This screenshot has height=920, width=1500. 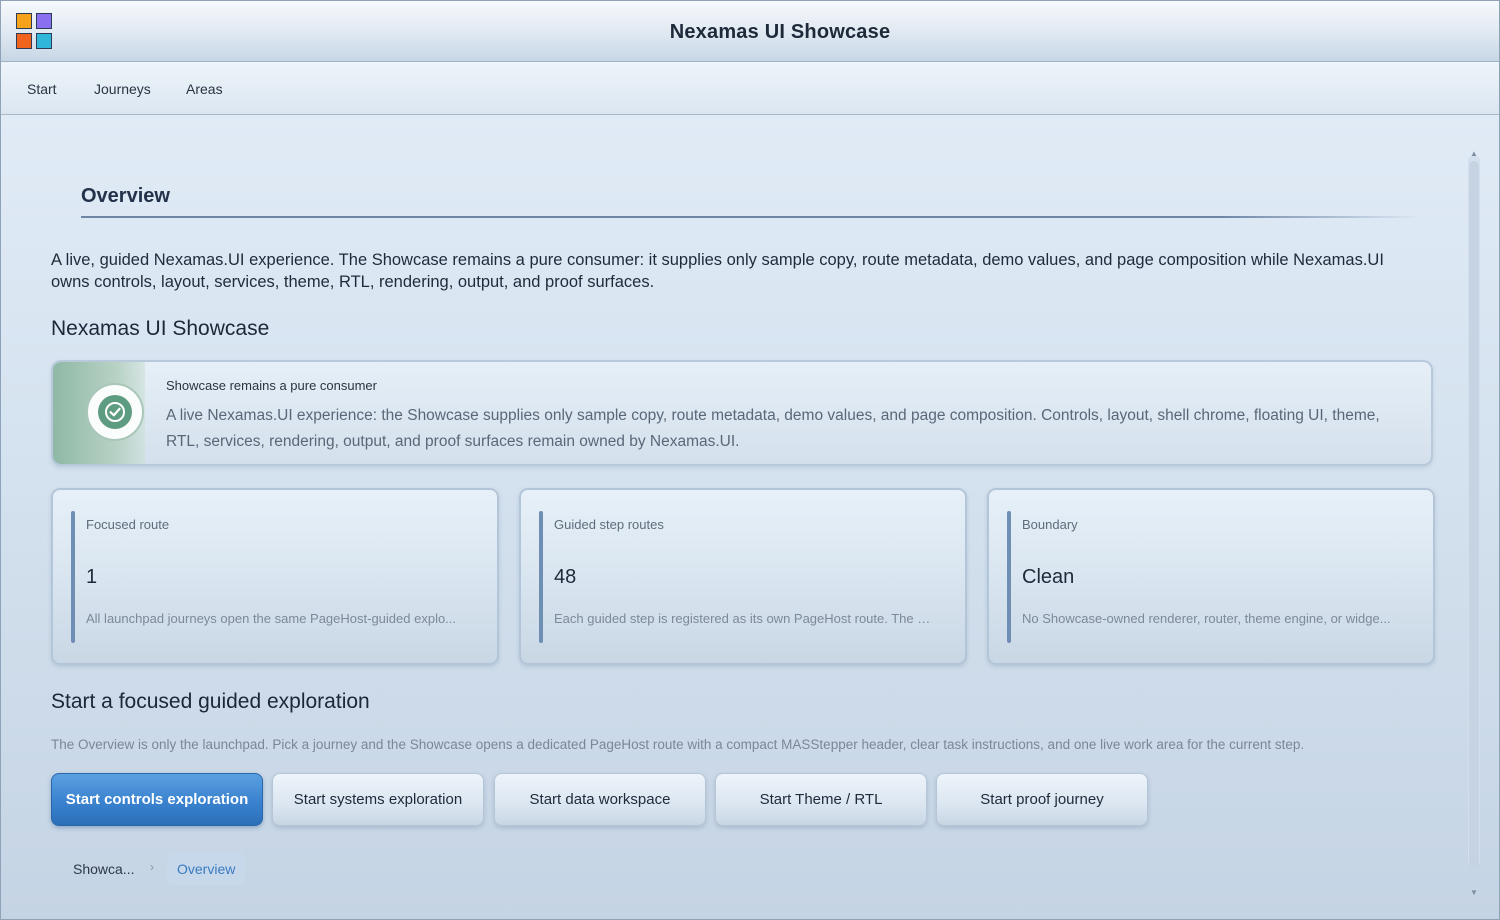 What do you see at coordinates (128, 524) in the screenshot?
I see `stat-label: Focused route` at bounding box center [128, 524].